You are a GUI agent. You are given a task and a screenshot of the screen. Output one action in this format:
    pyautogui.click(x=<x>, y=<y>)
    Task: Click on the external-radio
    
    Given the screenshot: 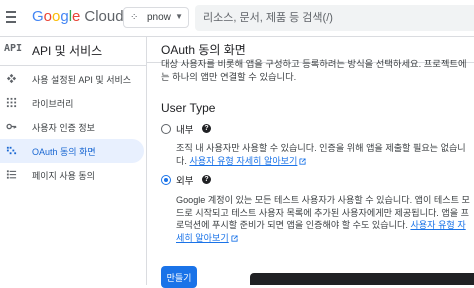 What is the action you would take?
    pyautogui.click(x=166, y=180)
    